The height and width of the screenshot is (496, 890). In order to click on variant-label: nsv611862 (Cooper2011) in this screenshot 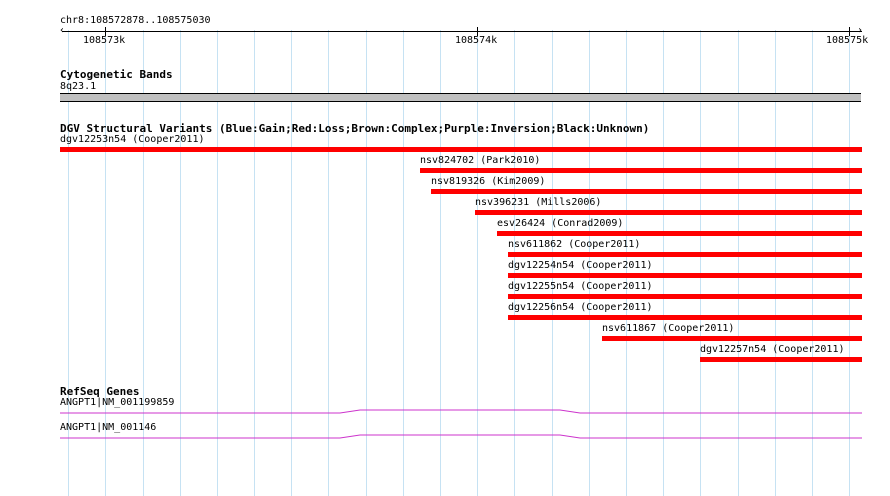, I will do `click(574, 245)`.